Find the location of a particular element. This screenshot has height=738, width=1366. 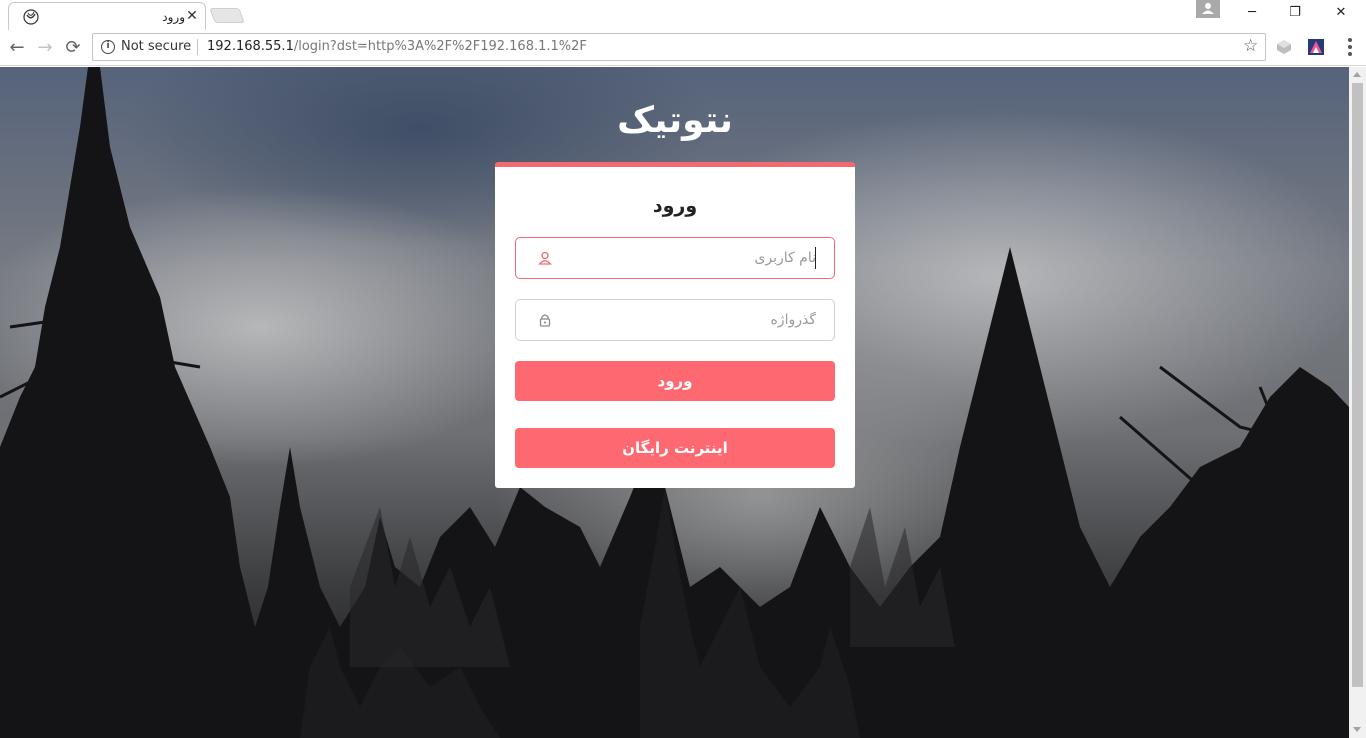

password-field is located at coordinates (675, 320).